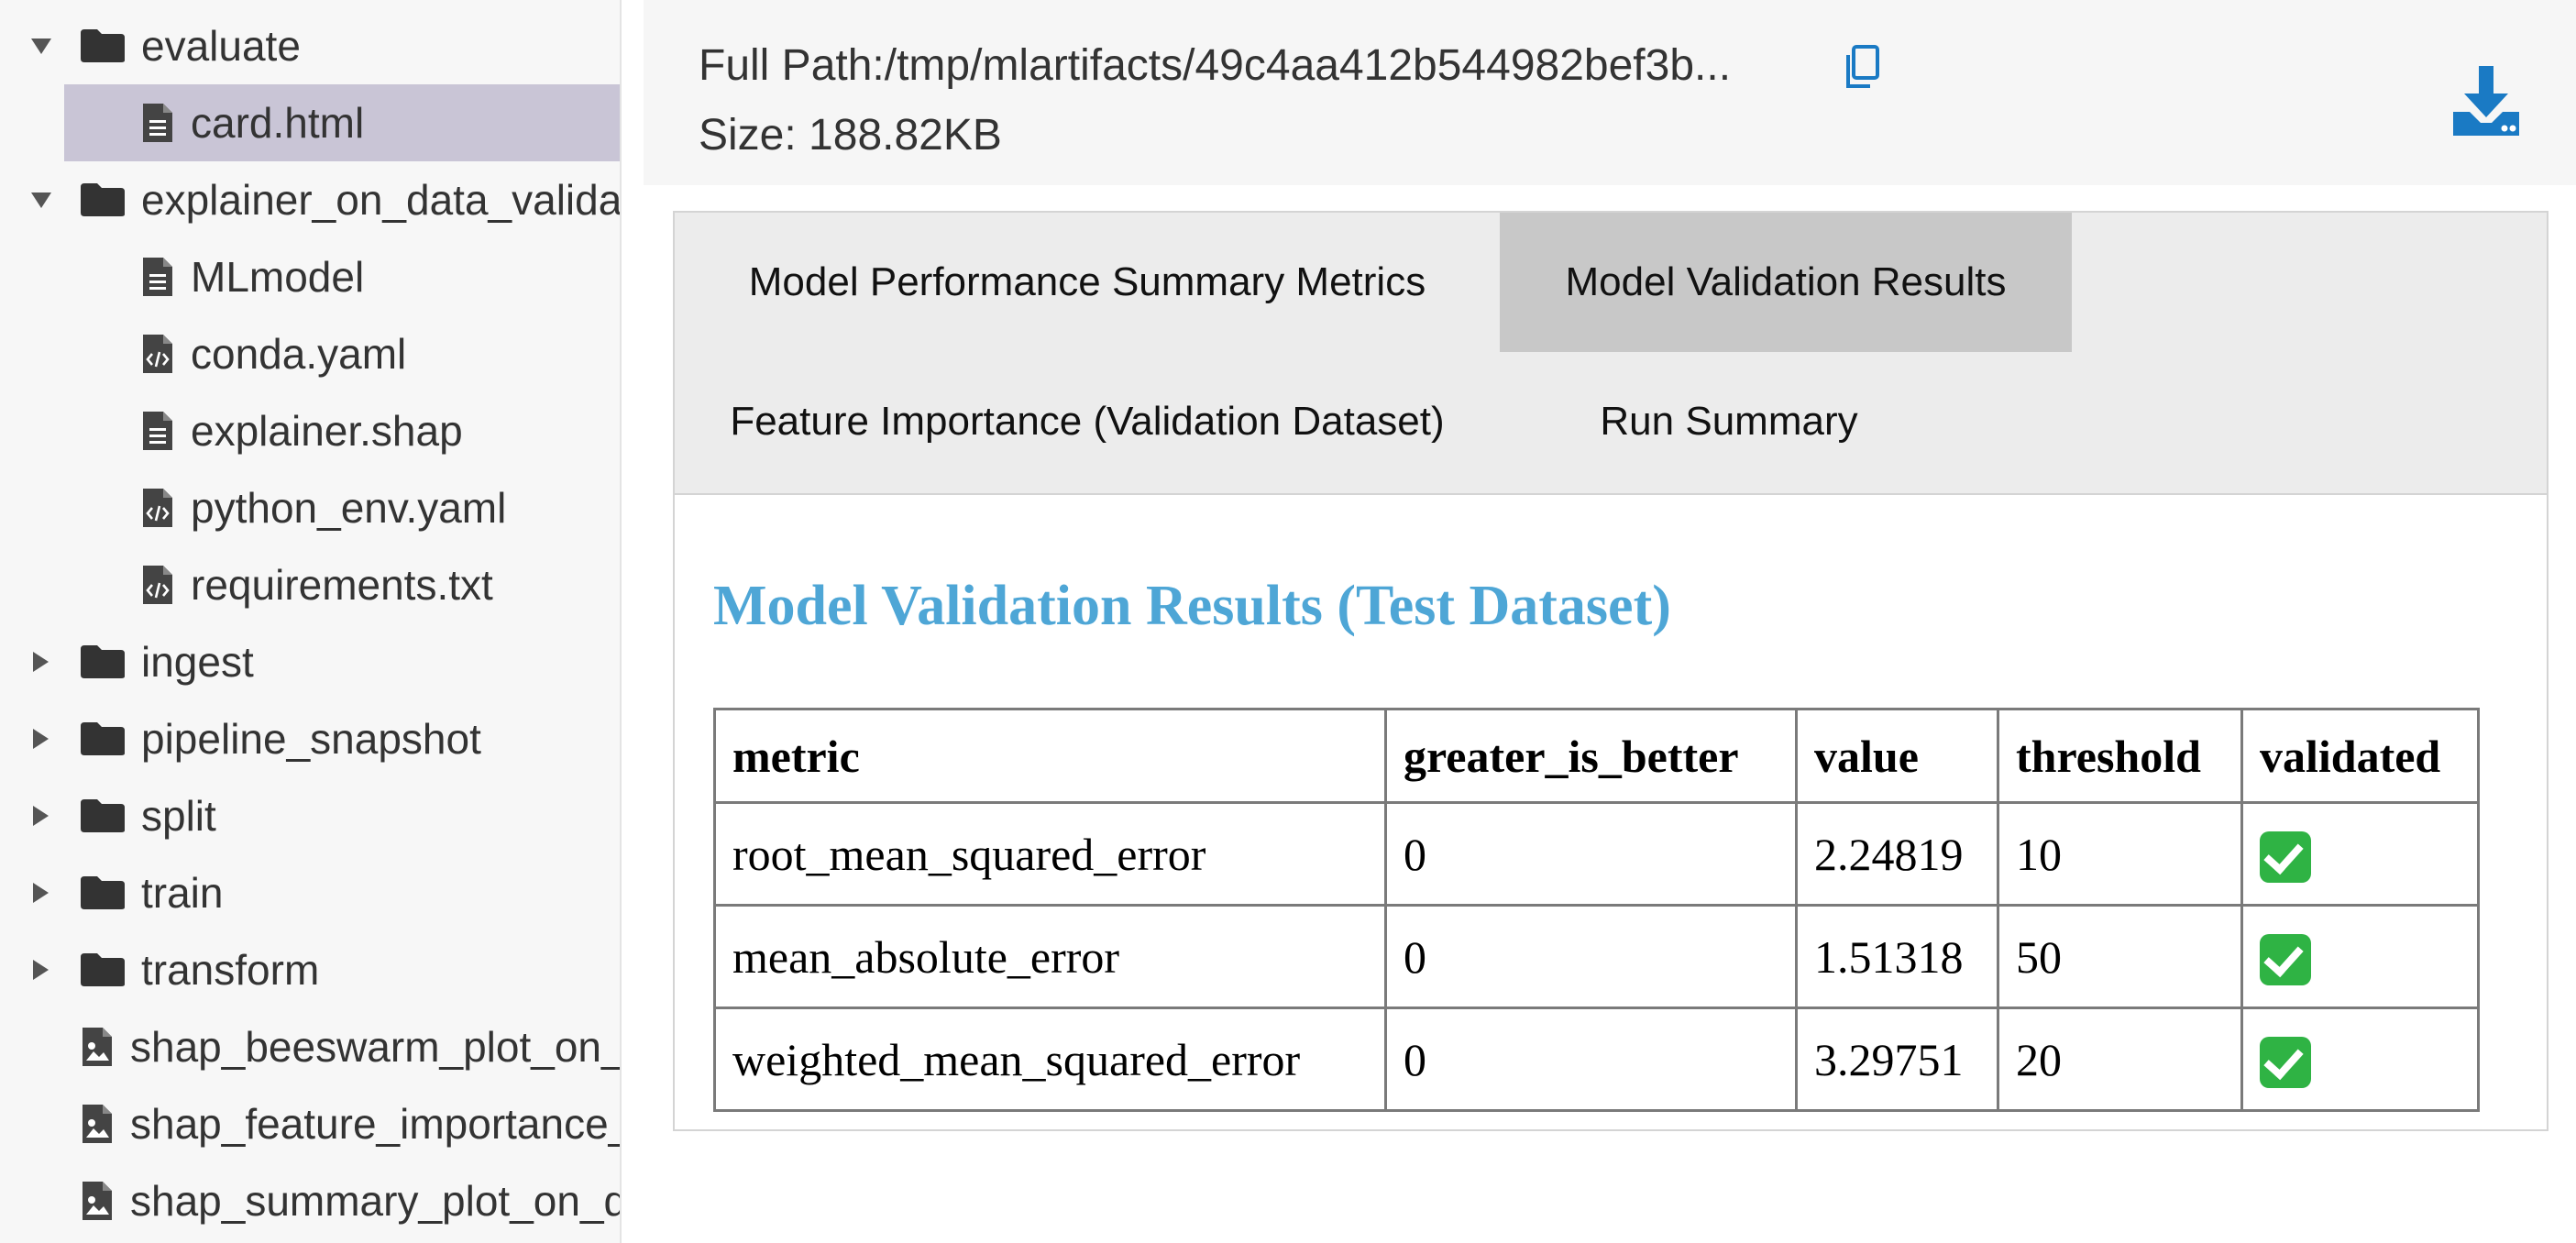 This screenshot has height=1243, width=2576. Describe the element at coordinates (342, 585) in the screenshot. I see `tree-item-label: requirements.txt` at that location.